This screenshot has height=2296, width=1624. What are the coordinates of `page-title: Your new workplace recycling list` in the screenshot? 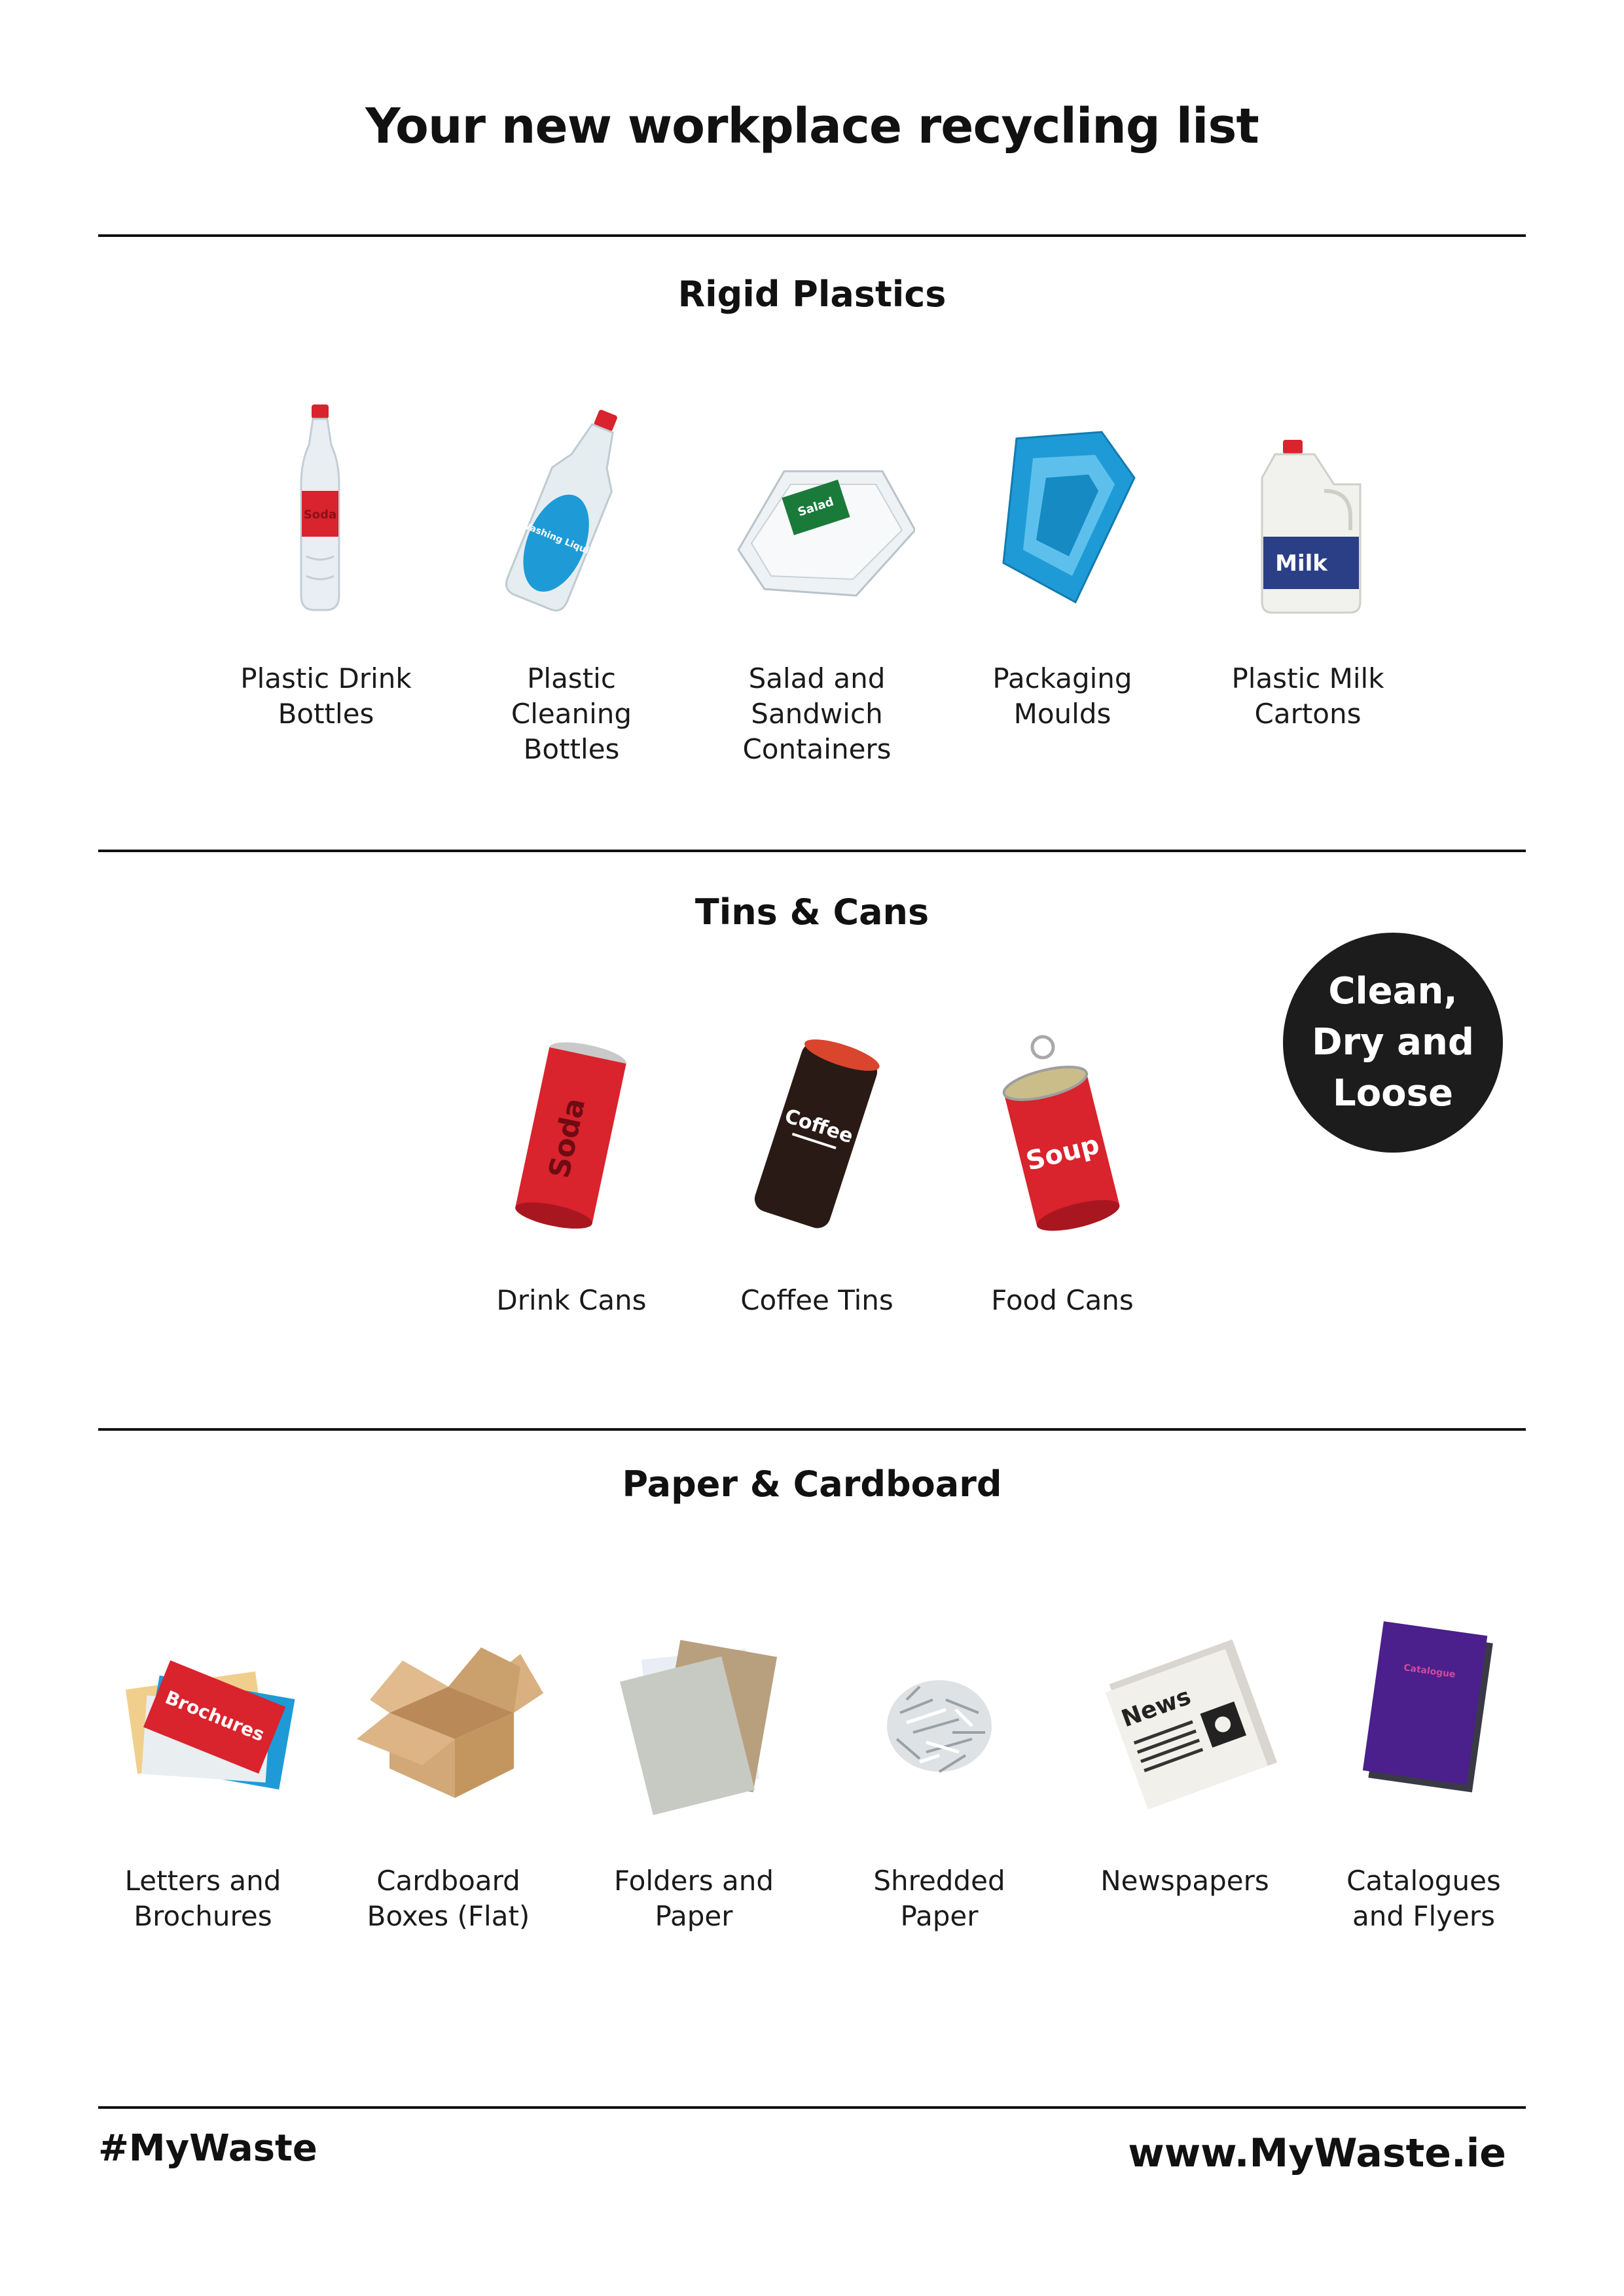 It's located at (812, 126).